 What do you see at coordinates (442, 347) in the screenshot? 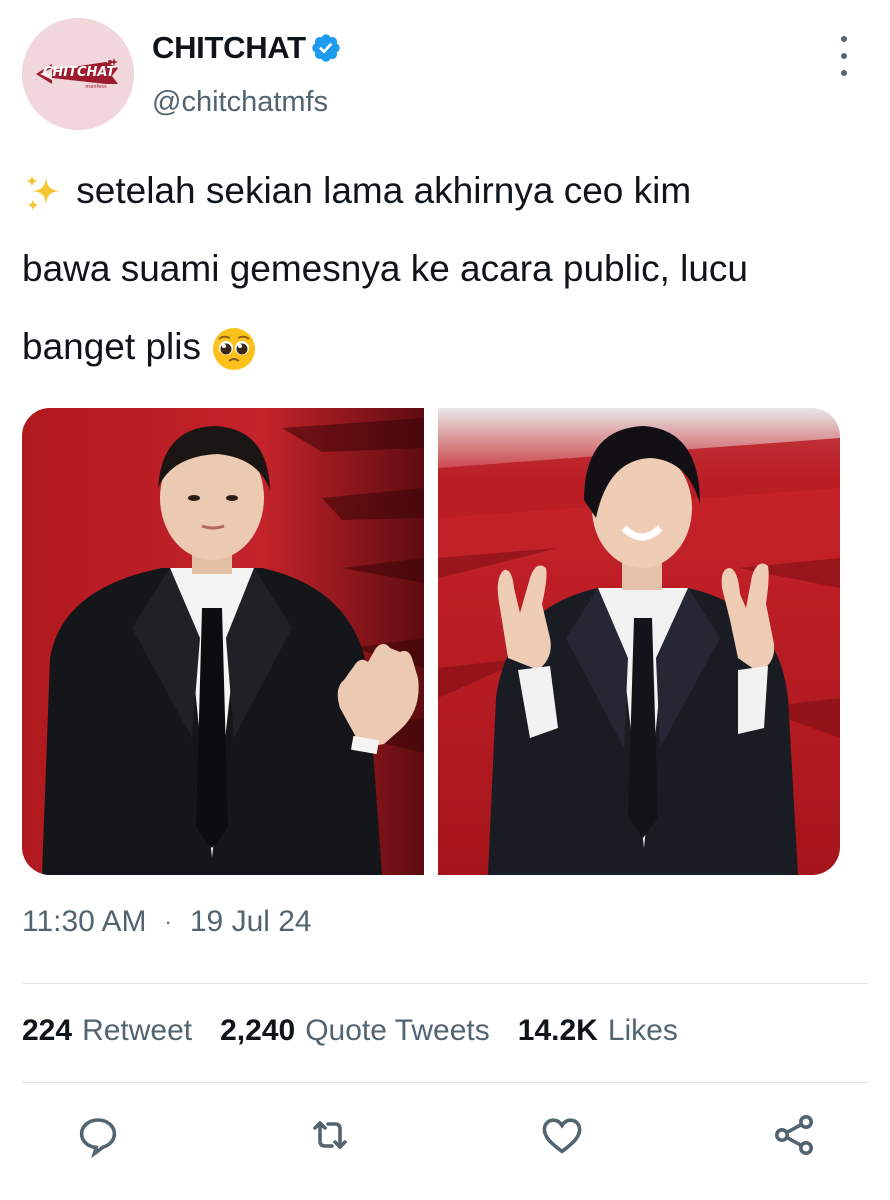
I see `tweet-line-3: banget plis` at bounding box center [442, 347].